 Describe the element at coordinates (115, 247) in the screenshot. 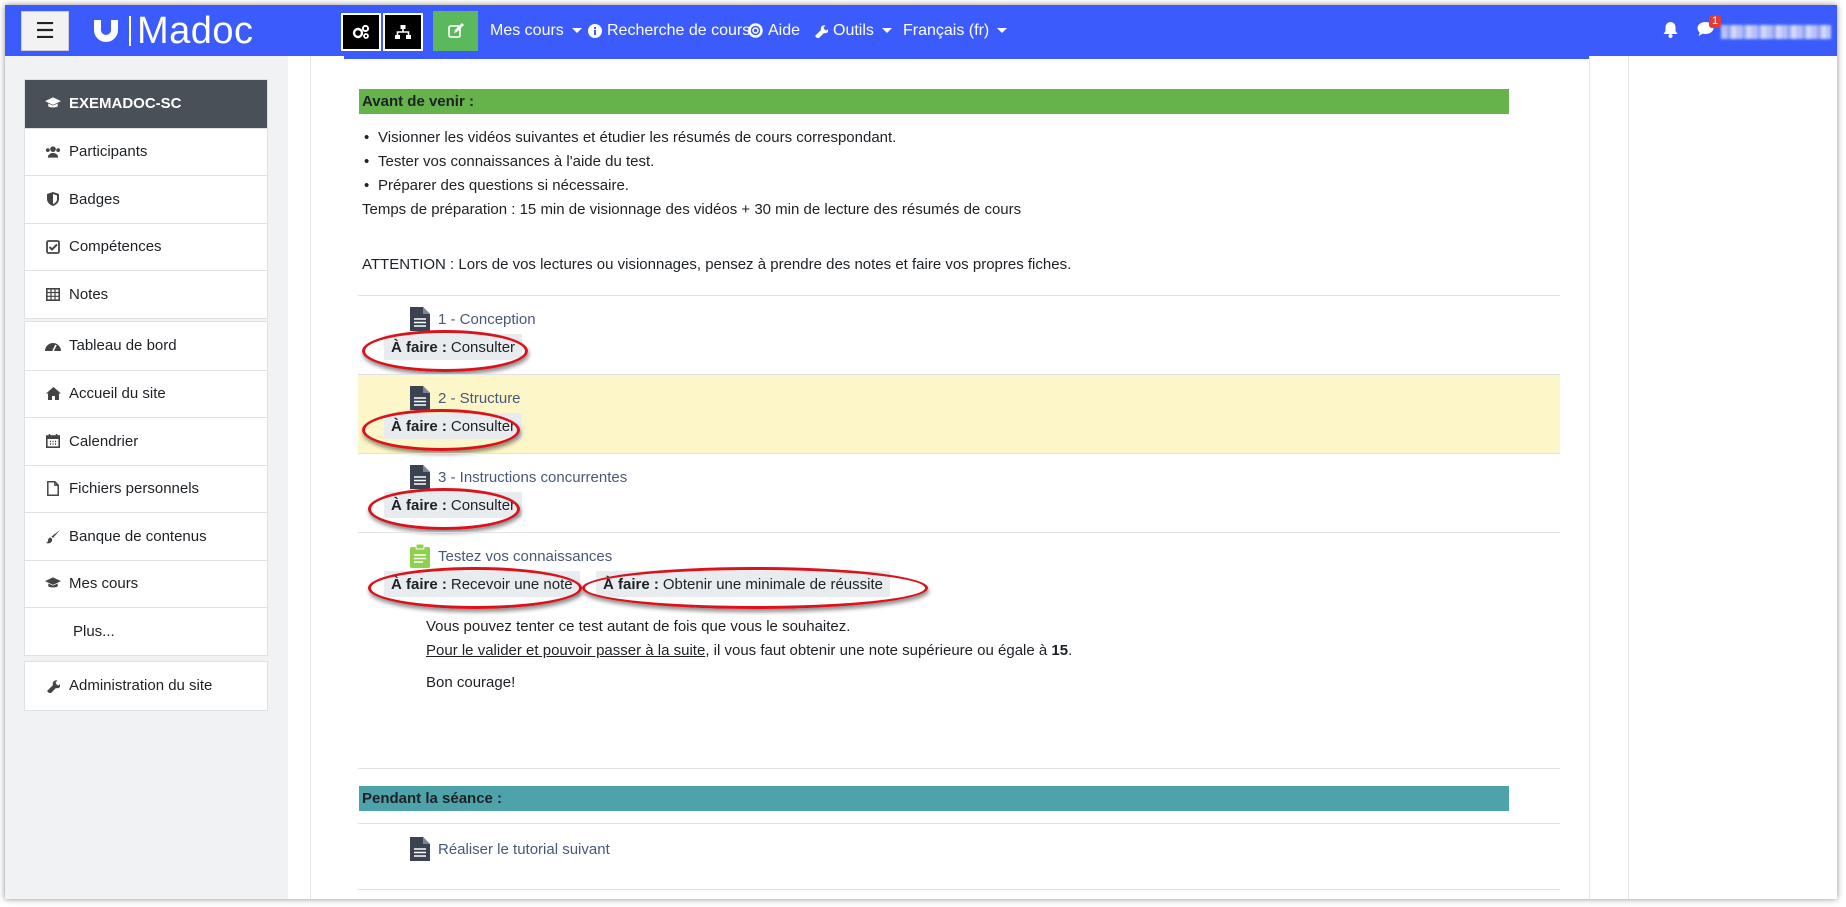

I see `sidebar-item-label: Compétences` at that location.